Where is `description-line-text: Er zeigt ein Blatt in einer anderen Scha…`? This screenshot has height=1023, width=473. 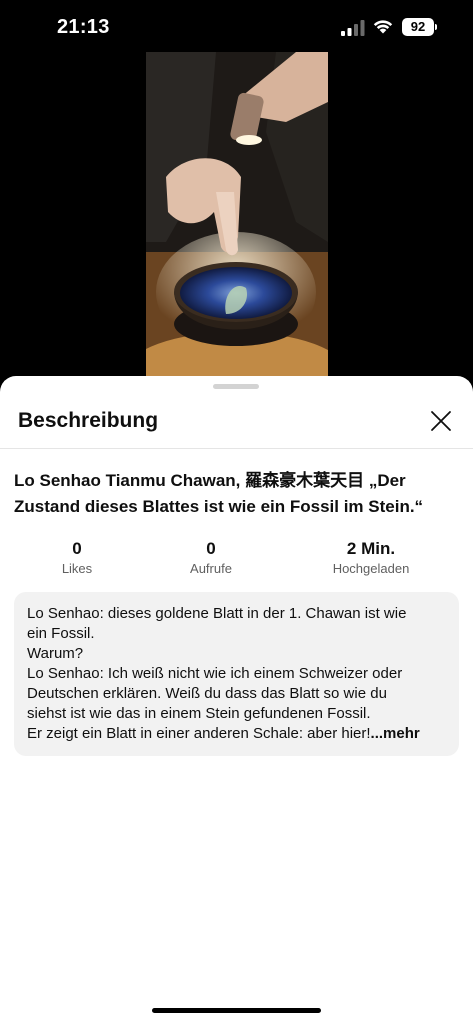
description-line-text: Er zeigt ein Blatt in einer anderen Scha… is located at coordinates (199, 733).